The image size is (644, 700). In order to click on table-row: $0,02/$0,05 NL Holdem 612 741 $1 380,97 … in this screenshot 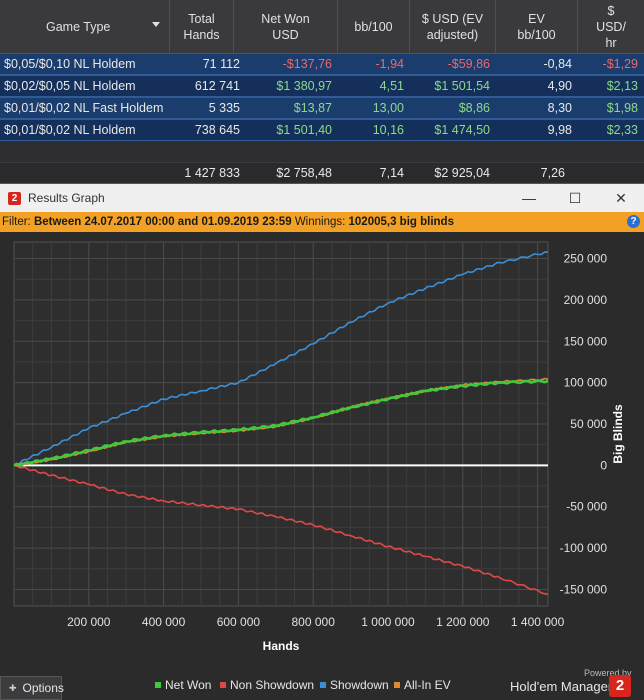, I will do `click(322, 86)`.